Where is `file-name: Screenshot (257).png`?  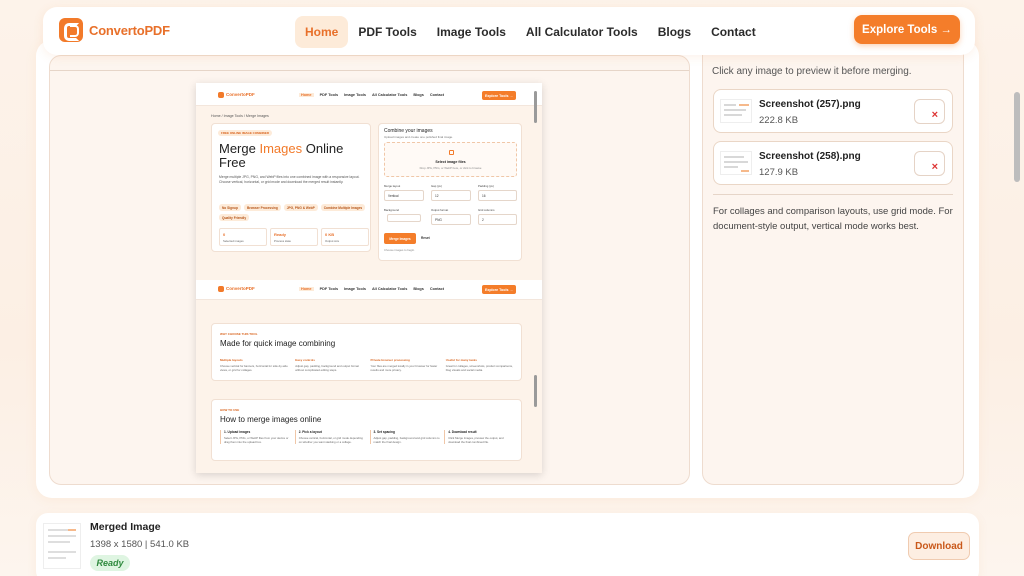 file-name: Screenshot (257).png is located at coordinates (810, 104).